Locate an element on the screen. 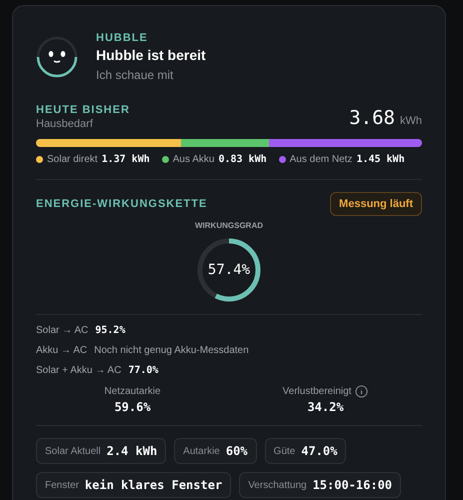  chip-value: 15:00-16:00 is located at coordinates (352, 485).